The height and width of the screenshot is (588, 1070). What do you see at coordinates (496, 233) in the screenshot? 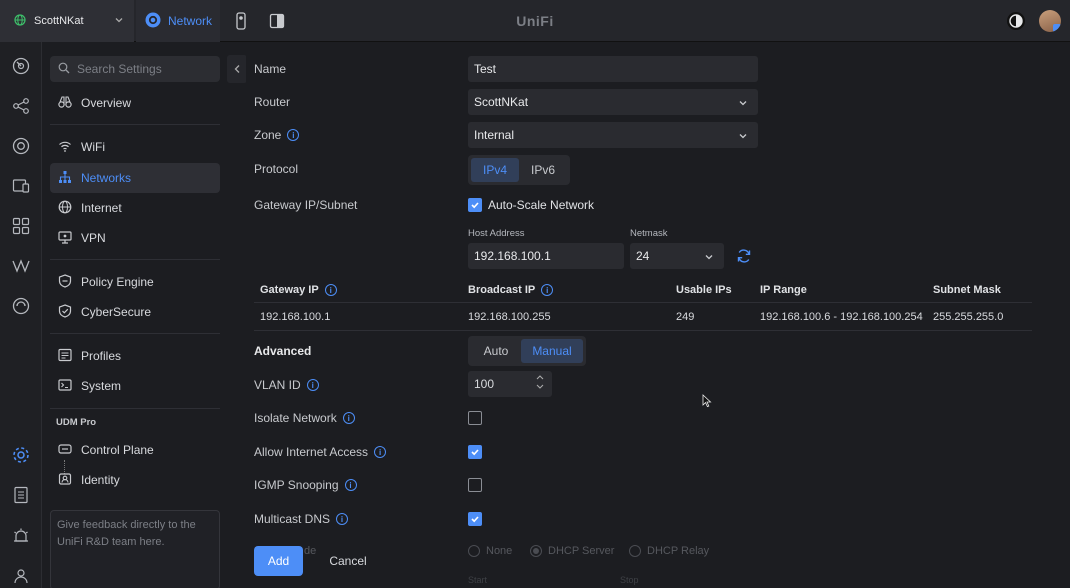
I see `host-address-label: Host Address` at bounding box center [496, 233].